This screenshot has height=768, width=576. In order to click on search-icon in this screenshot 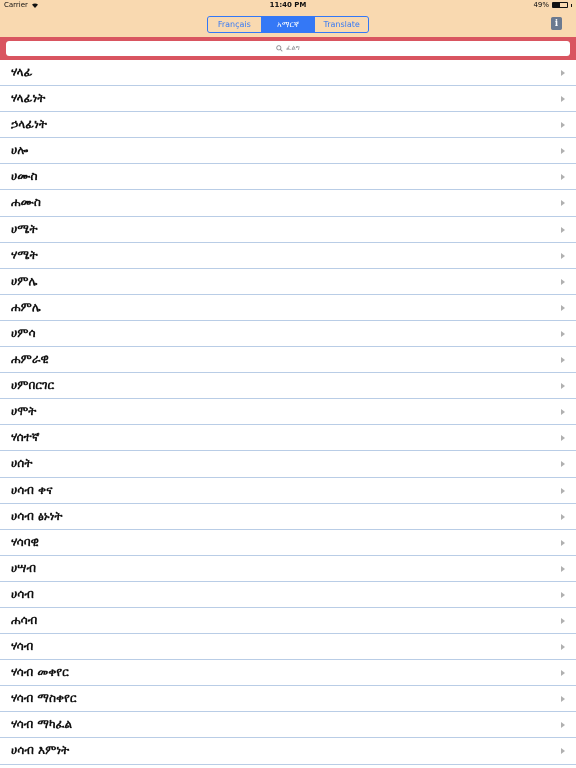, I will do `click(279, 48)`.